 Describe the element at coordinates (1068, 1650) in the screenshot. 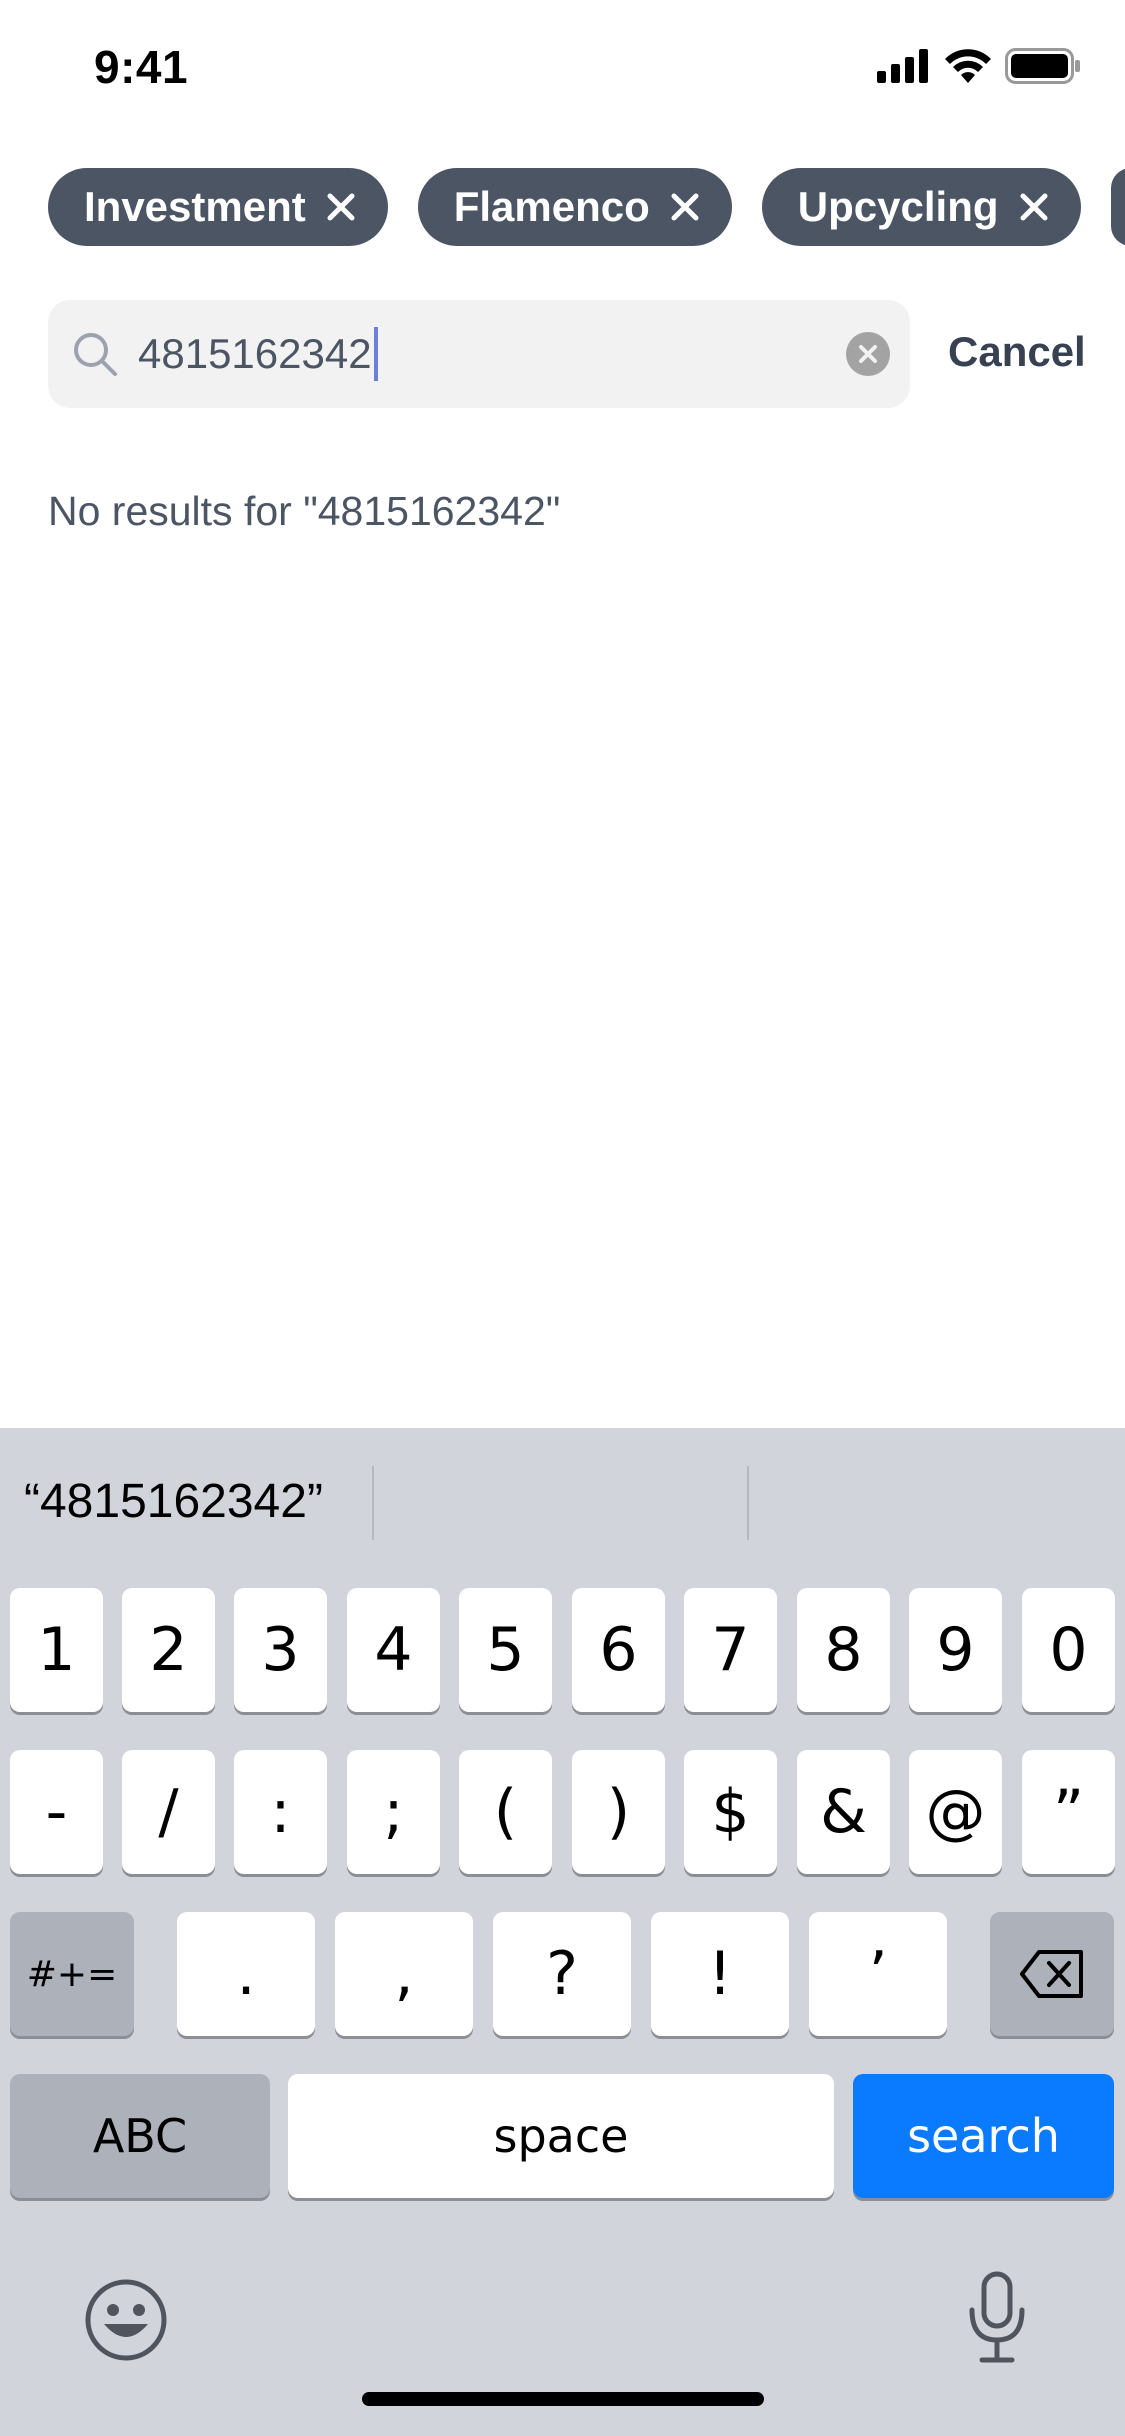

I see `key-0: 0` at that location.